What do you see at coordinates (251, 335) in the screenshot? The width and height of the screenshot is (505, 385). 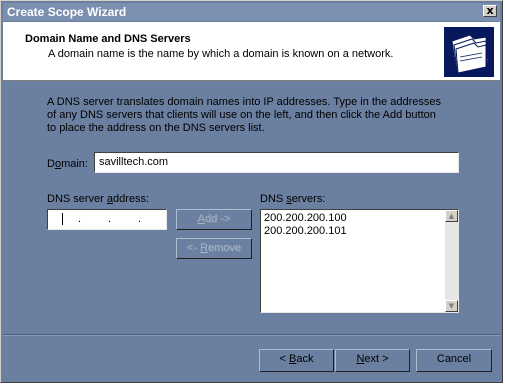 I see `footer-separator` at bounding box center [251, 335].